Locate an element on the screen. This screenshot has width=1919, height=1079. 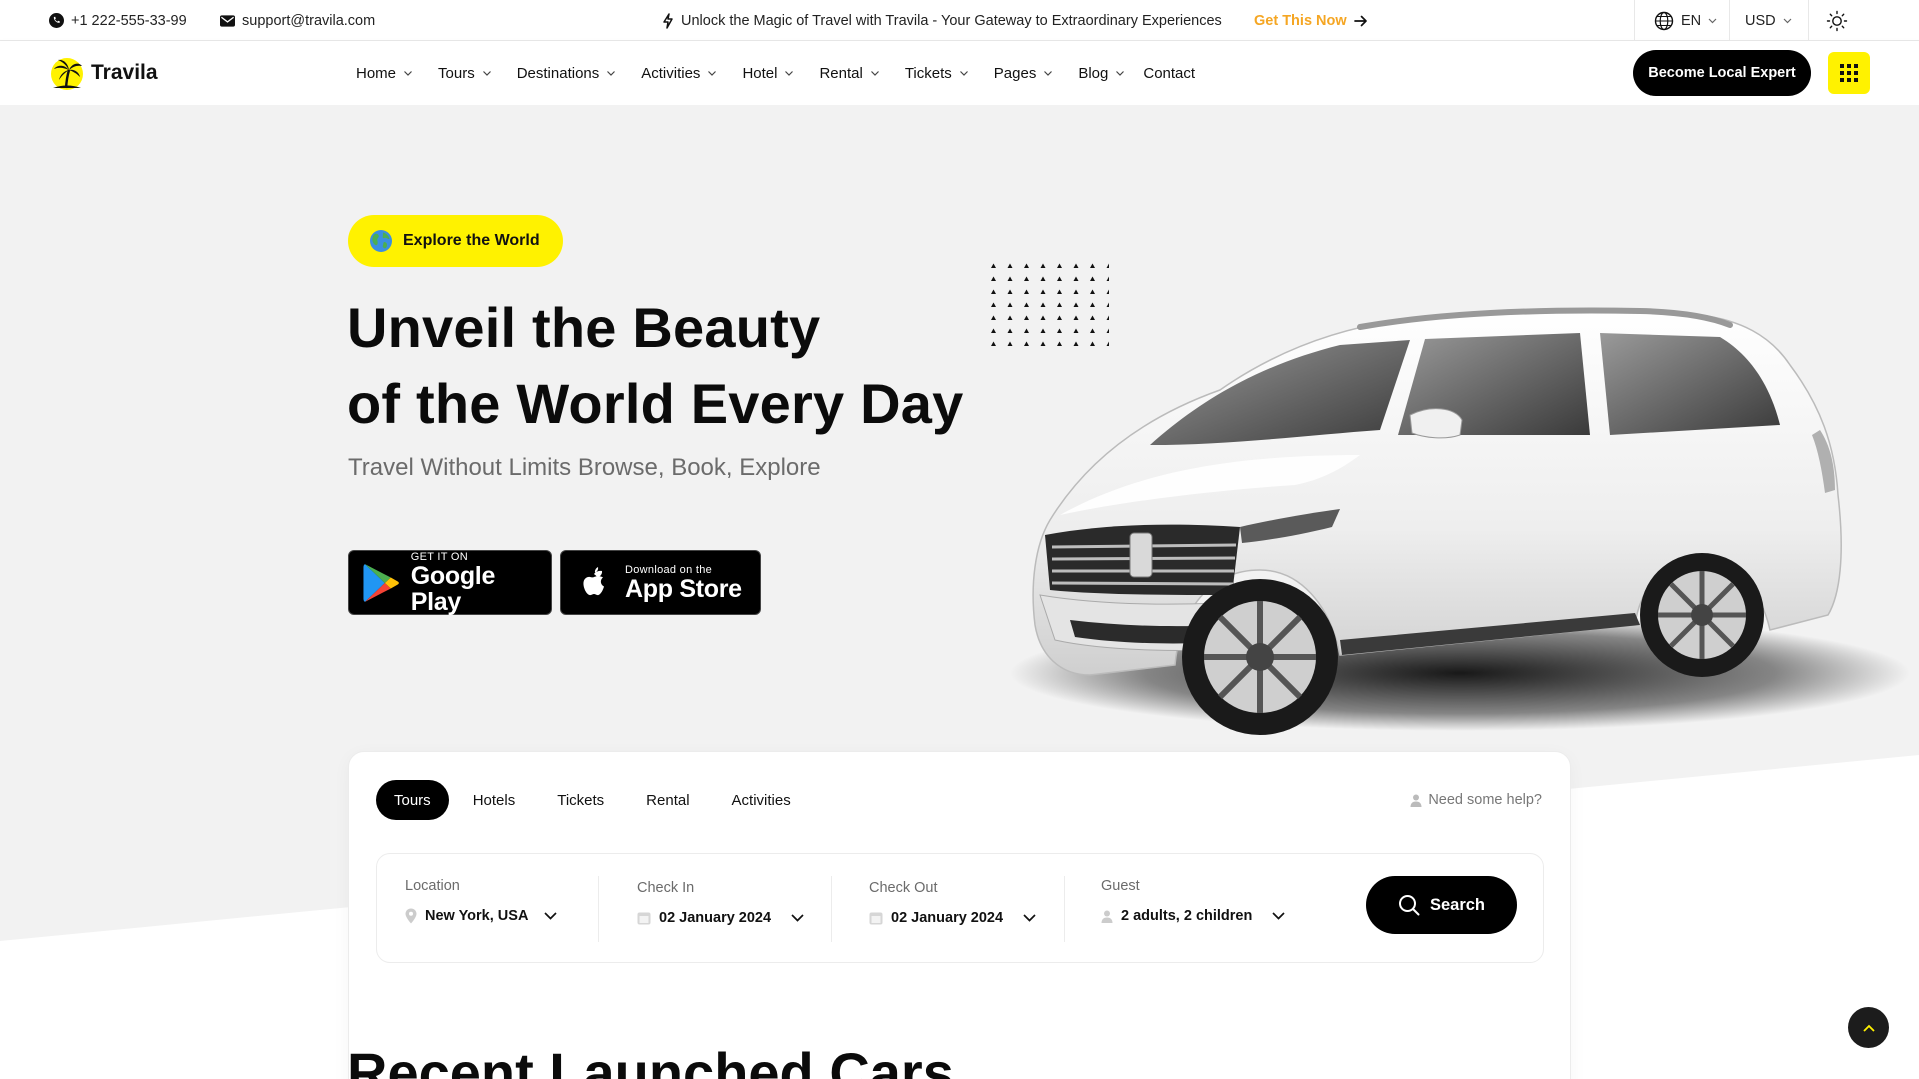
nav-label: Rental is located at coordinates (841, 73).